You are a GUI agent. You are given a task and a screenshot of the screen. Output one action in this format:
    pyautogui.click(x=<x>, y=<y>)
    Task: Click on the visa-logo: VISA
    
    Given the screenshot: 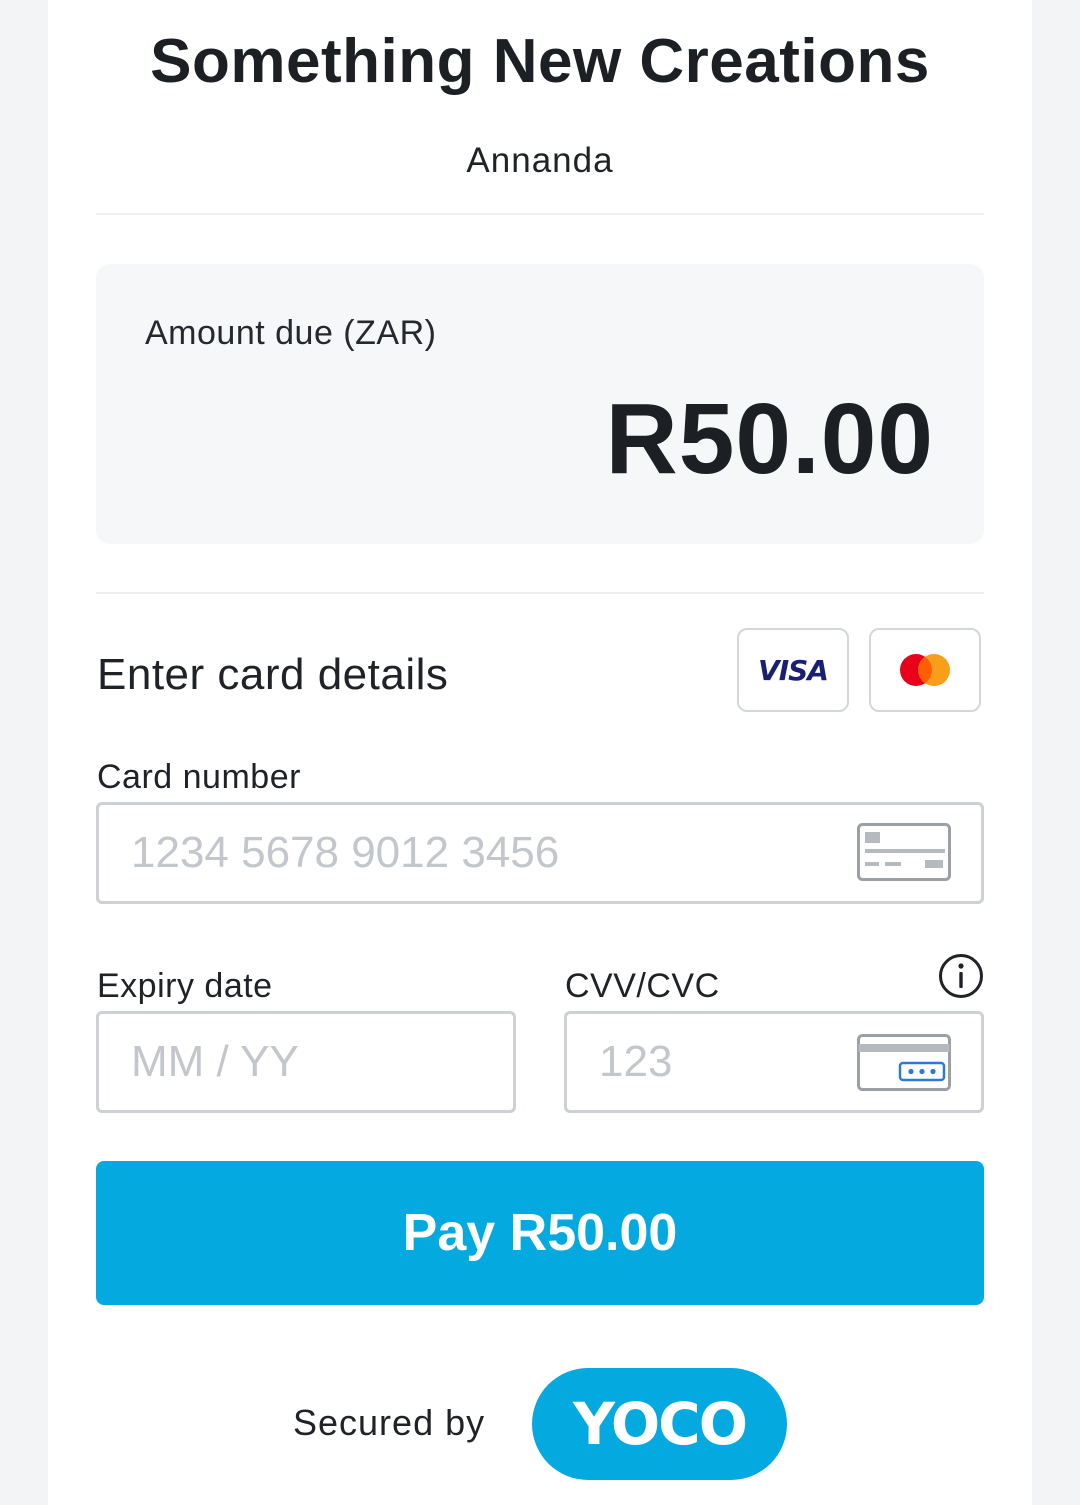 What is the action you would take?
    pyautogui.click(x=793, y=670)
    